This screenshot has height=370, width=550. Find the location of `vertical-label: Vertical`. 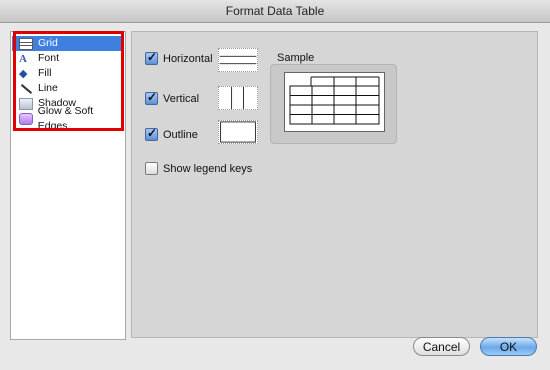

vertical-label: Vertical is located at coordinates (181, 98).